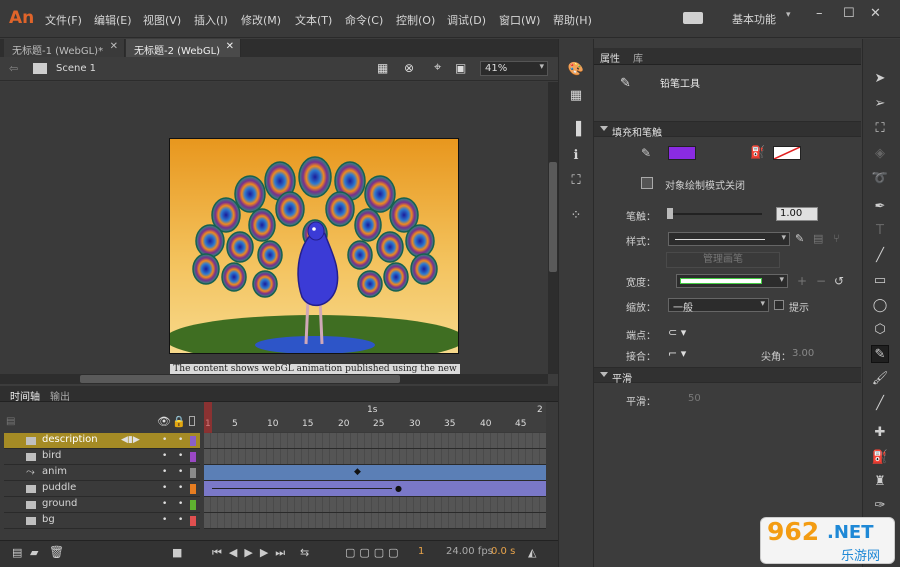 The width and height of the screenshot is (900, 567). What do you see at coordinates (723, 260) in the screenshot?
I see `manage-brush-button: 管理画笔` at bounding box center [723, 260].